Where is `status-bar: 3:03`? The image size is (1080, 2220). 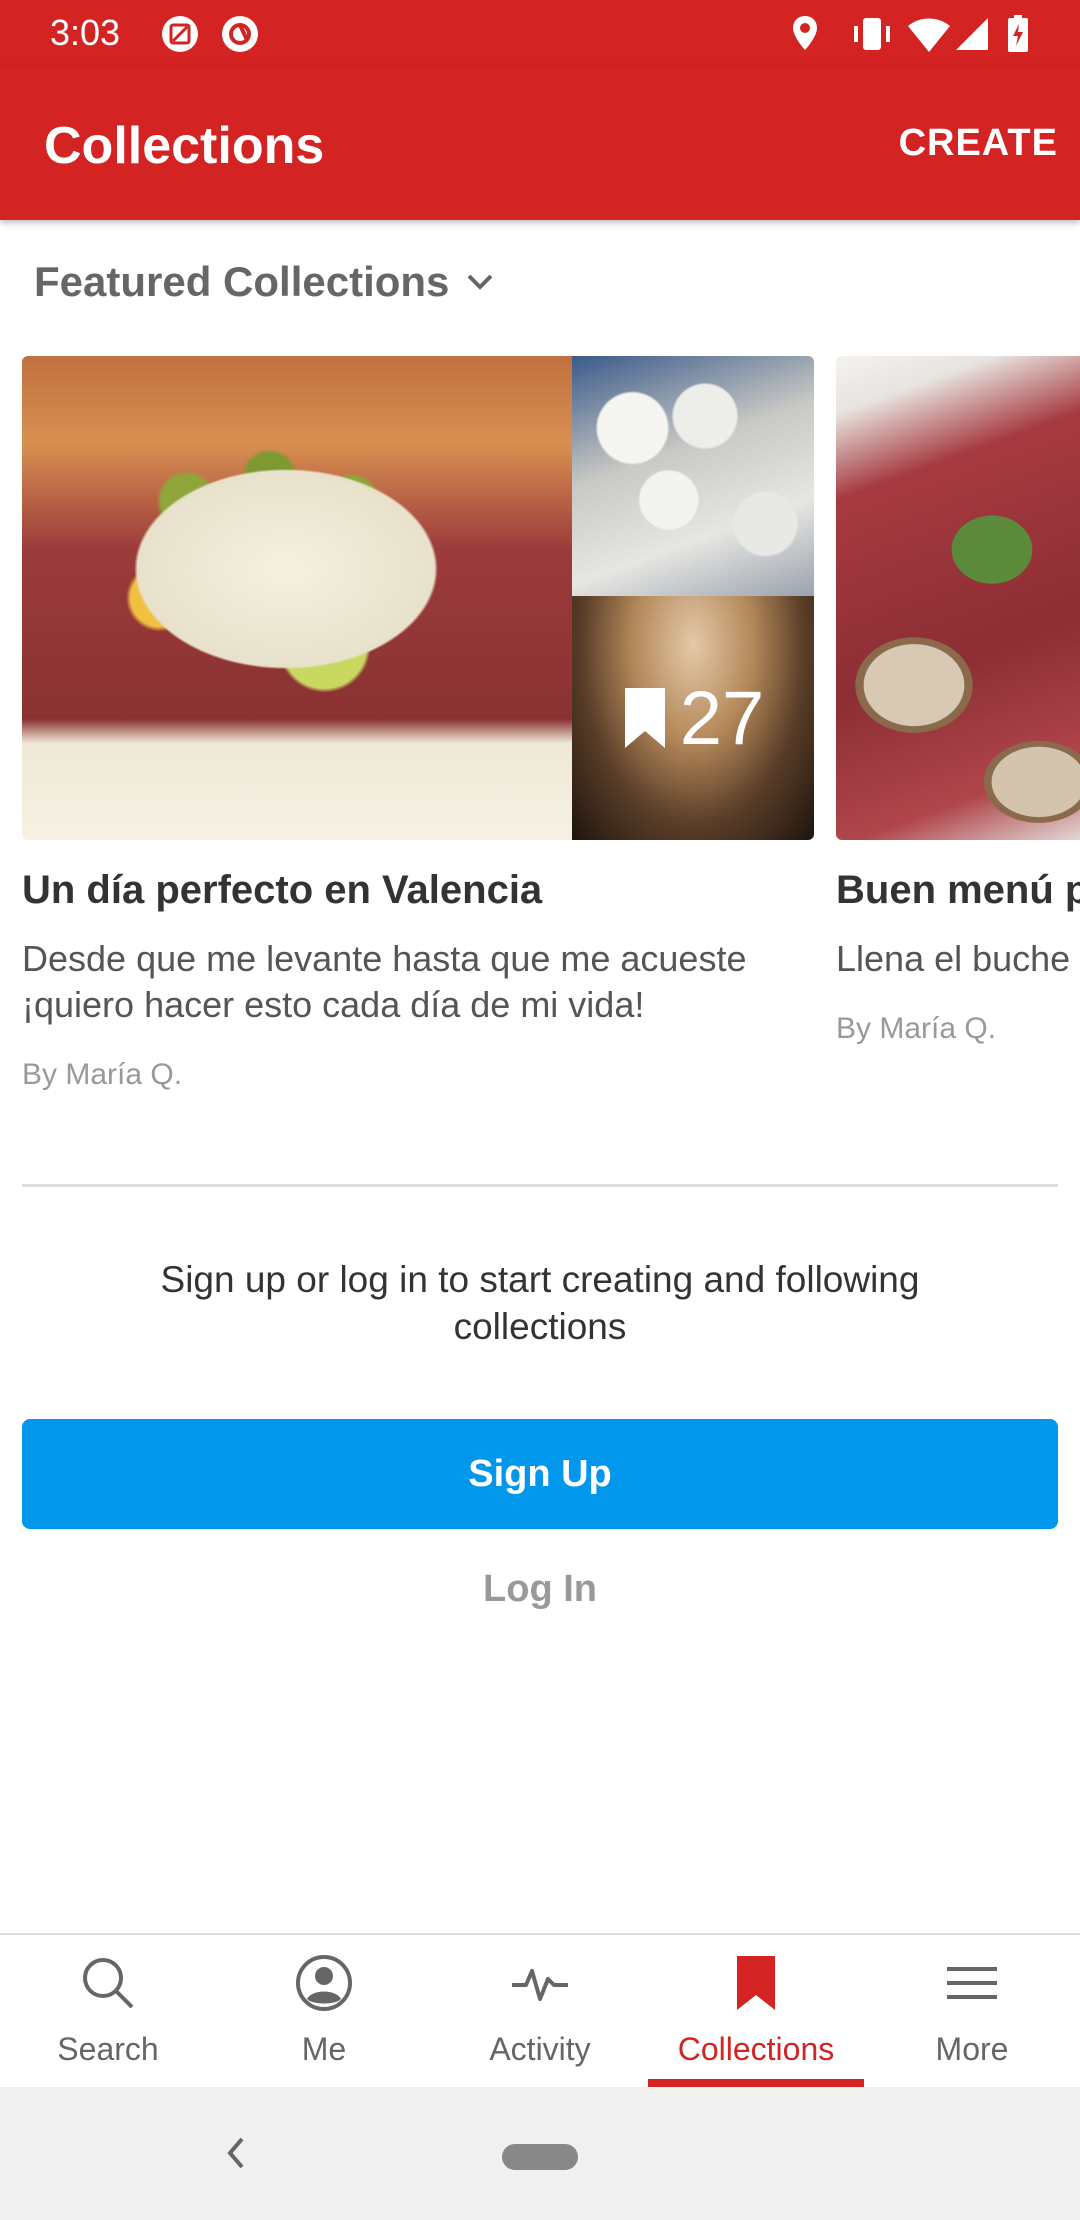
status-bar: 3:03 is located at coordinates (540, 33).